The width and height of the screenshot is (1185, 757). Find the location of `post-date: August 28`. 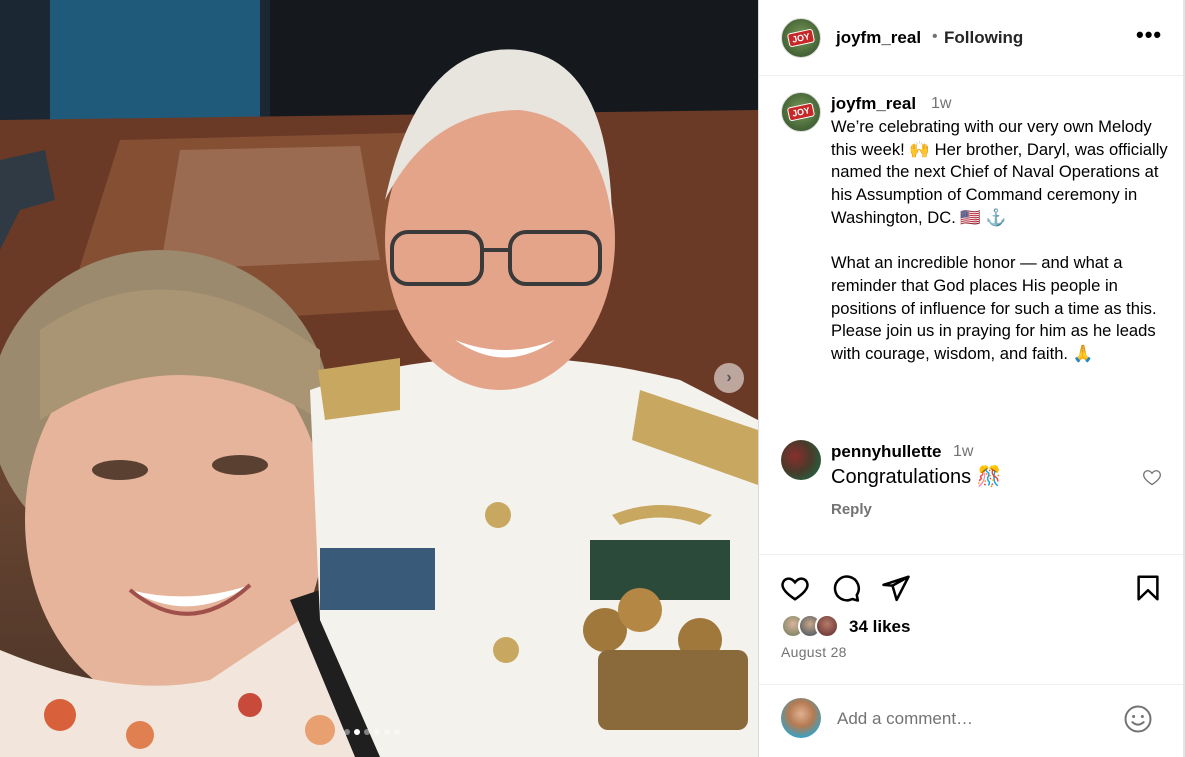

post-date: August 28 is located at coordinates (814, 652).